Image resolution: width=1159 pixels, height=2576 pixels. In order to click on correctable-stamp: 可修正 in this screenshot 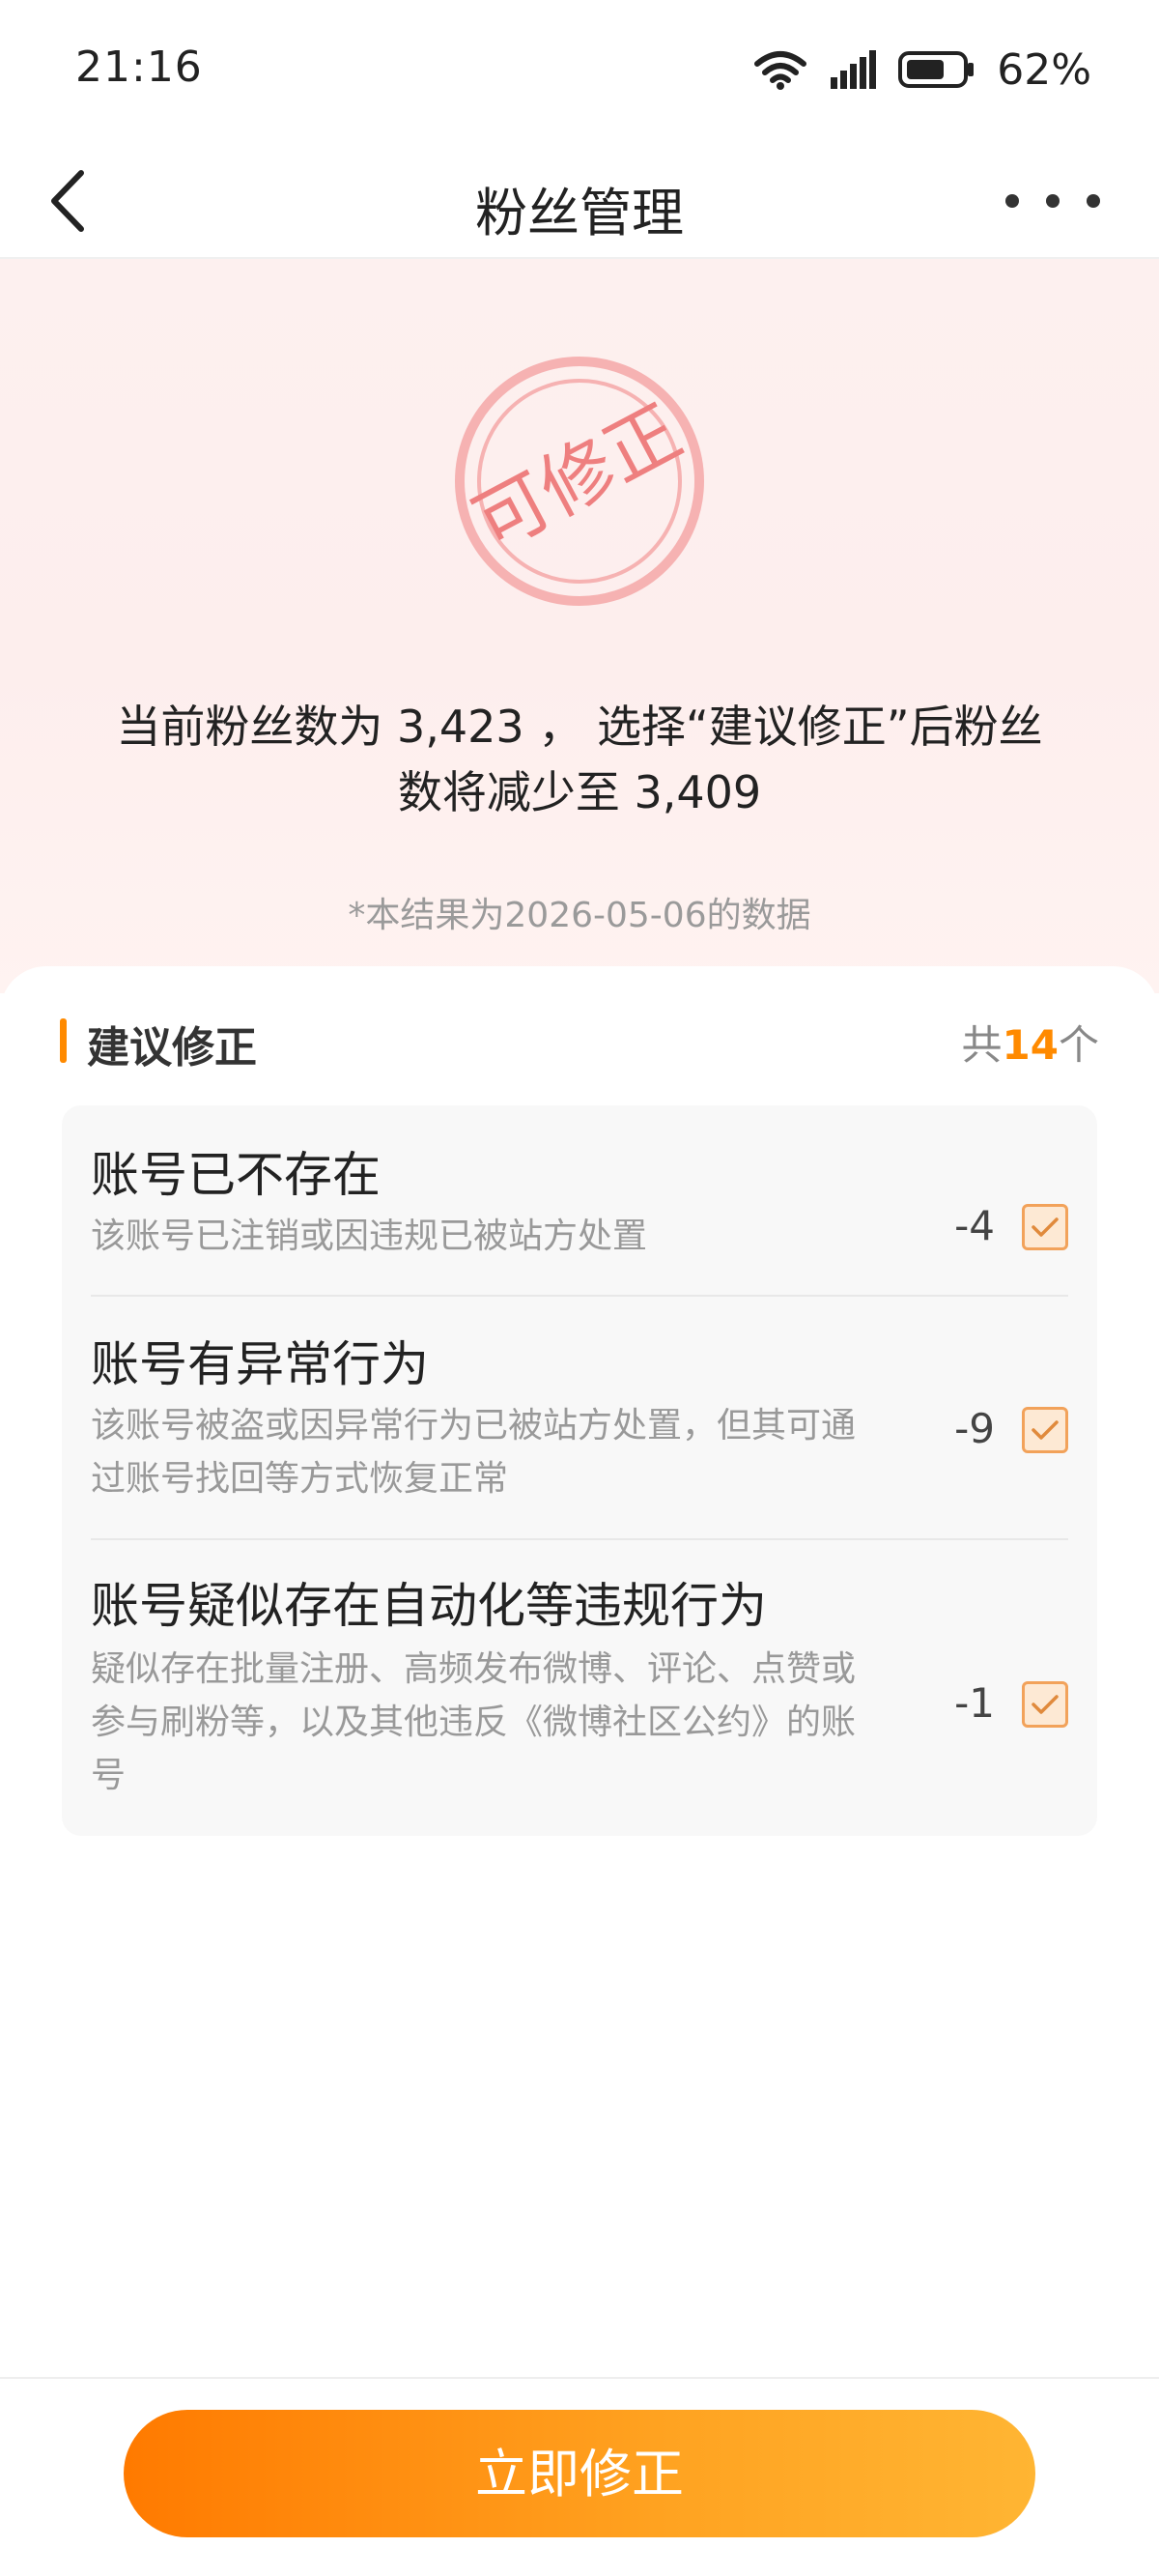, I will do `click(579, 482)`.